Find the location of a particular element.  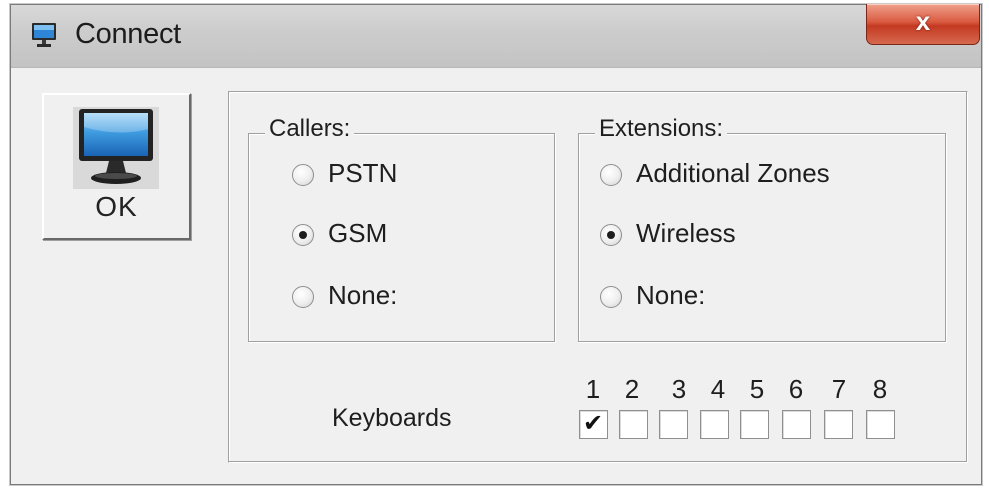

keyboard-number-3: 3 is located at coordinates (679, 389).